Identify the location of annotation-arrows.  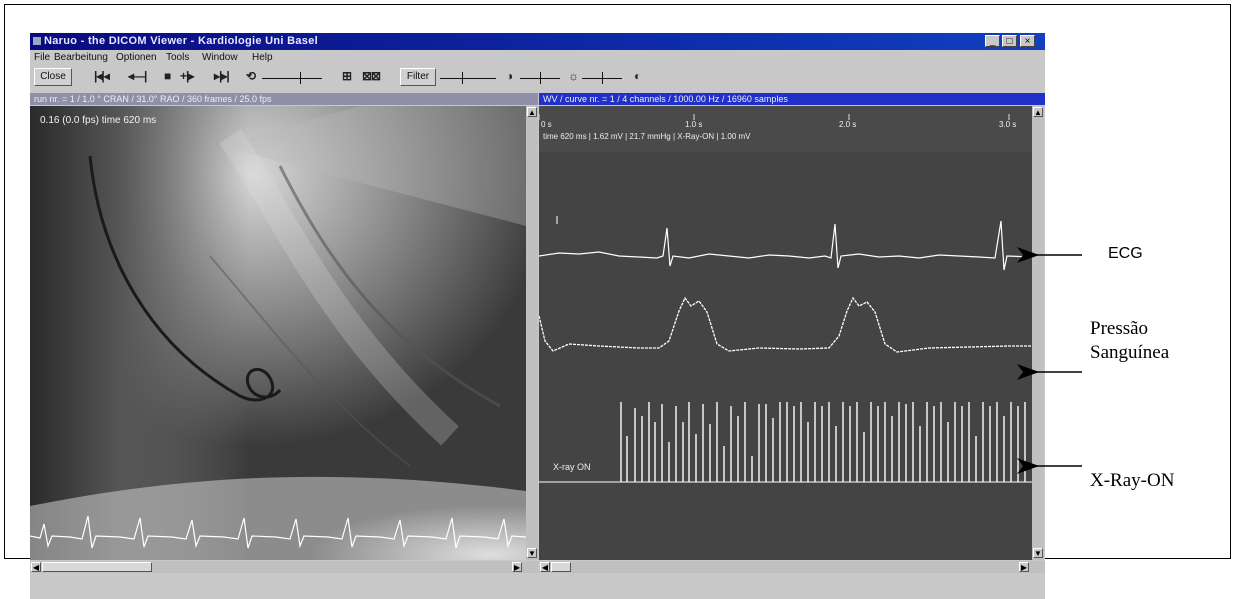
(1049, 360).